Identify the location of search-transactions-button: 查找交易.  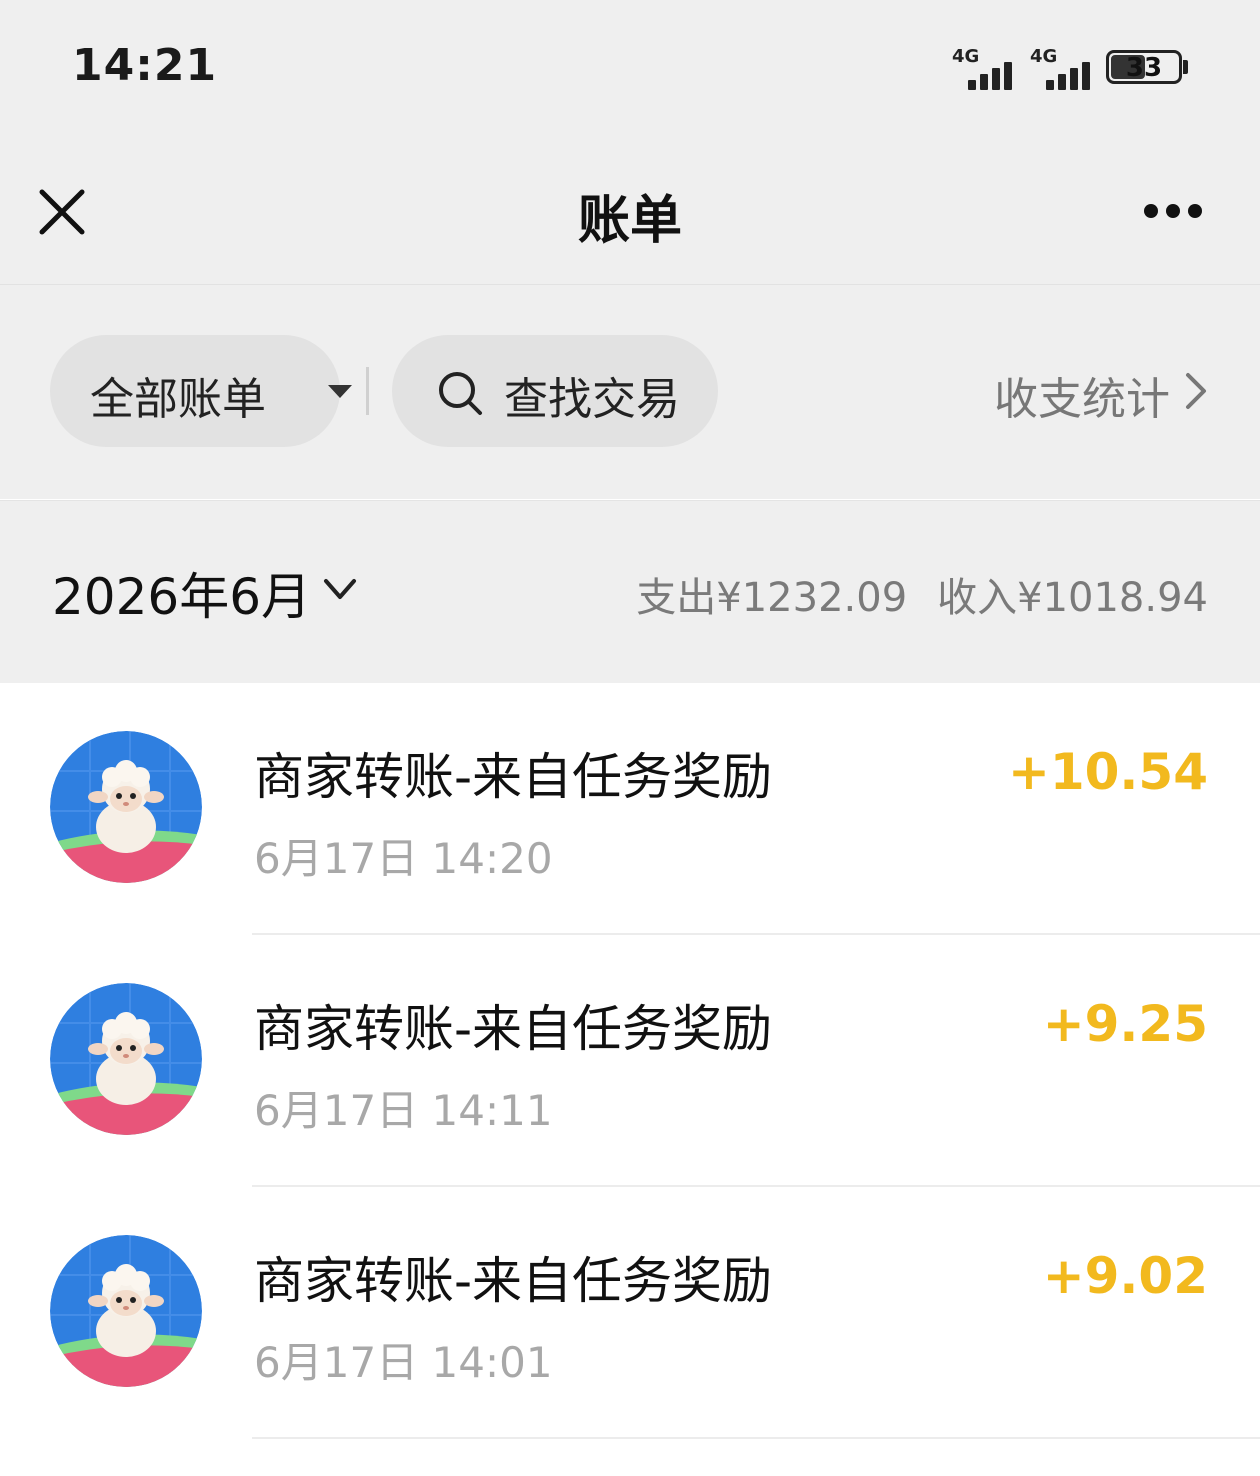
(555, 391).